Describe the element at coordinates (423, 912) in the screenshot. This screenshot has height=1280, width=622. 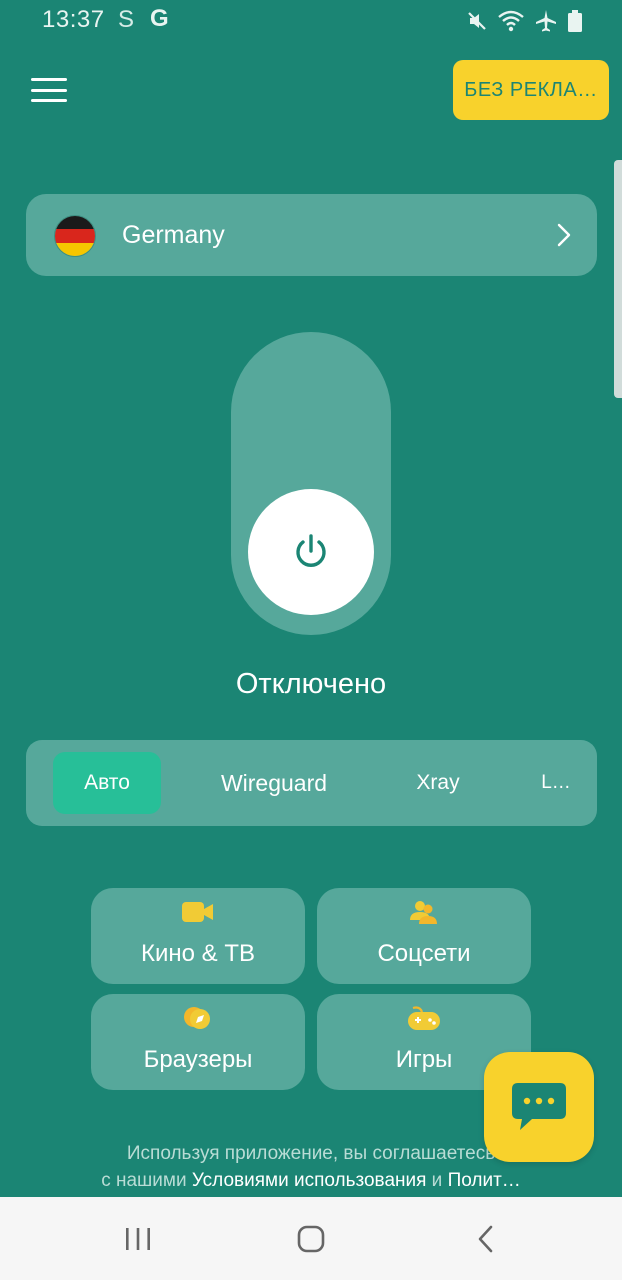
I see `people-icon` at that location.